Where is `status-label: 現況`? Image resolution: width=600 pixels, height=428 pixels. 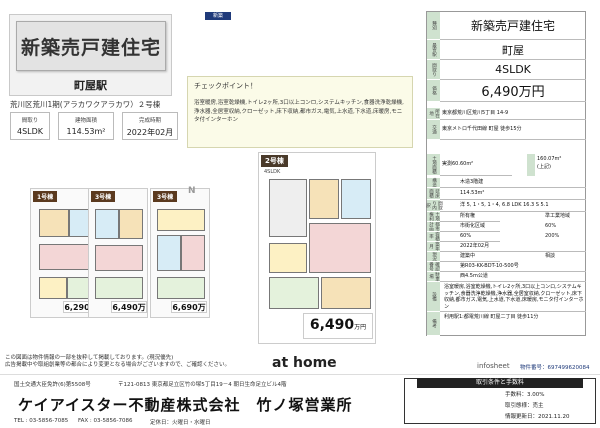 status-label: 現況 is located at coordinates (433, 257).